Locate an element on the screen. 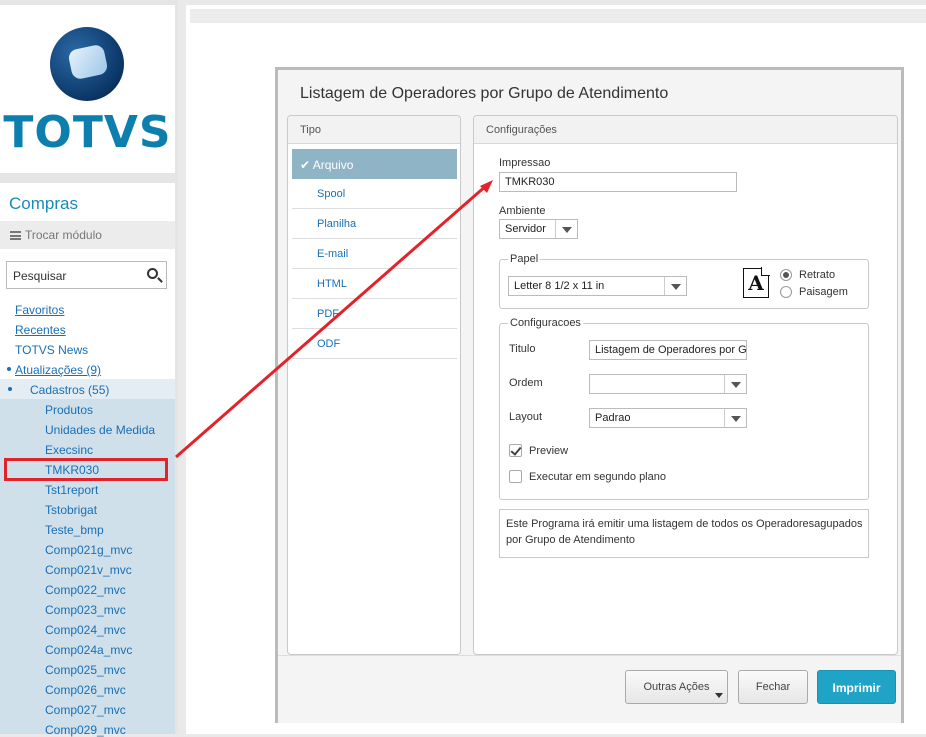 The width and height of the screenshot is (926, 737). titulo-label: Titulo is located at coordinates (522, 349).